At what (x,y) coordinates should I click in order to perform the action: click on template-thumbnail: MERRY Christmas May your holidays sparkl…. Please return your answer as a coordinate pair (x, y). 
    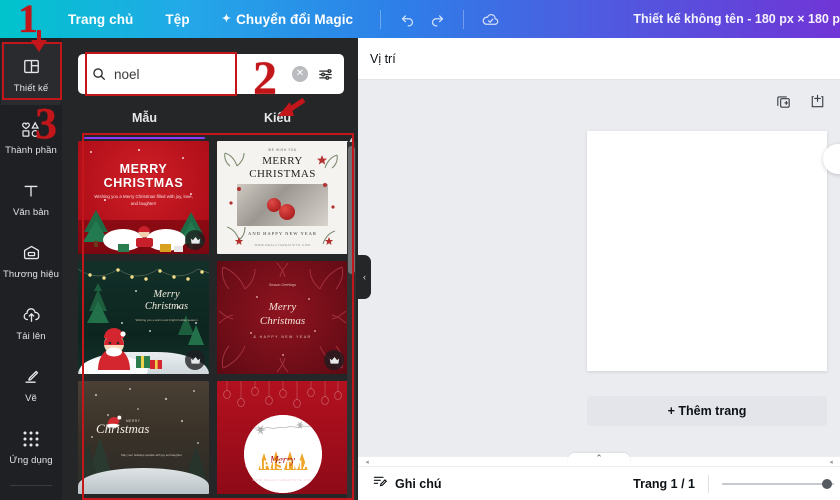
    Looking at the image, I should click on (143, 437).